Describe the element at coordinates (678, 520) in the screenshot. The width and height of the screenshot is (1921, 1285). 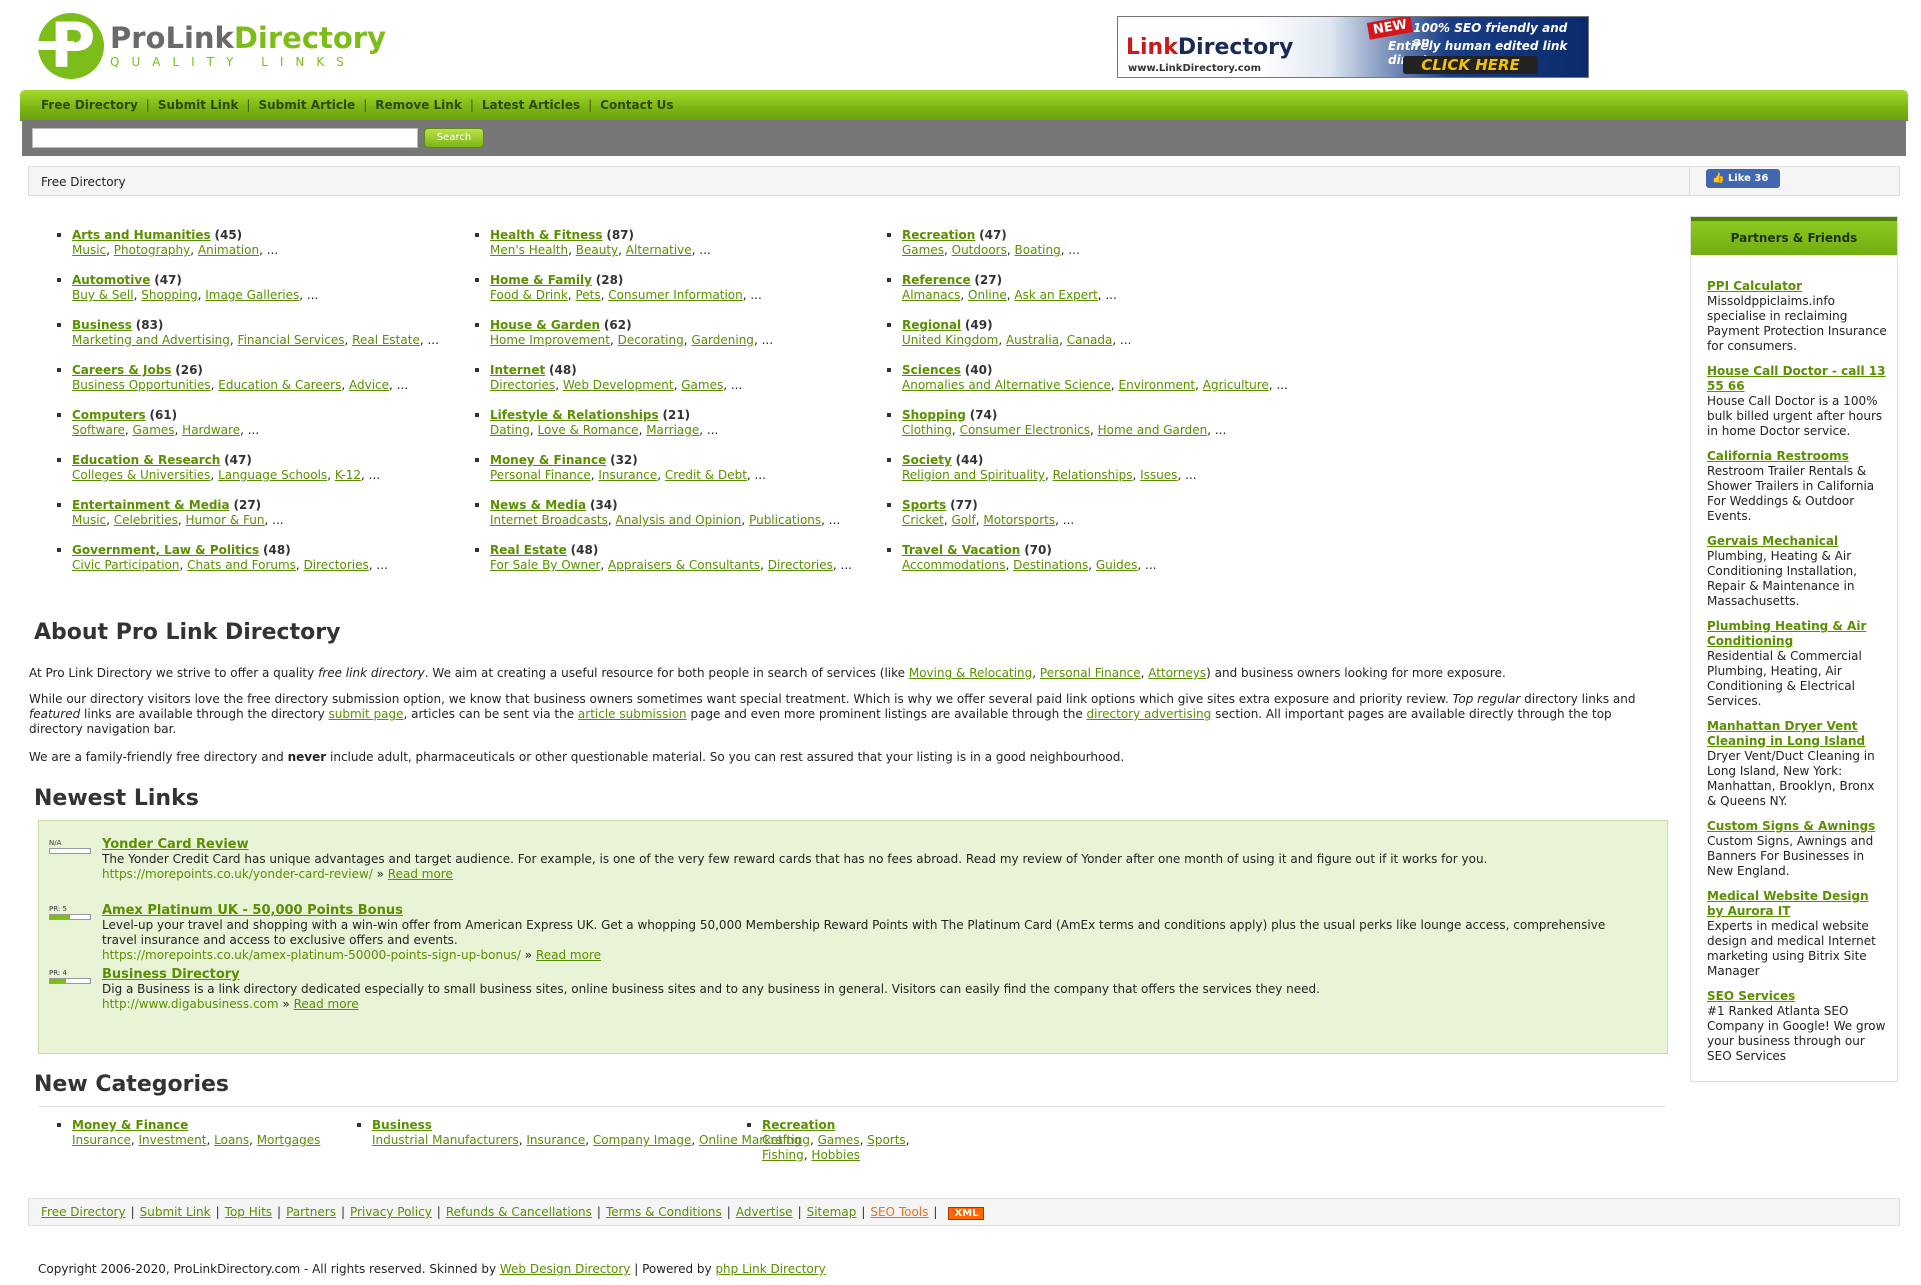
I see `subcategory-link-analysis-and-opinion: Analysis and Opinion` at that location.